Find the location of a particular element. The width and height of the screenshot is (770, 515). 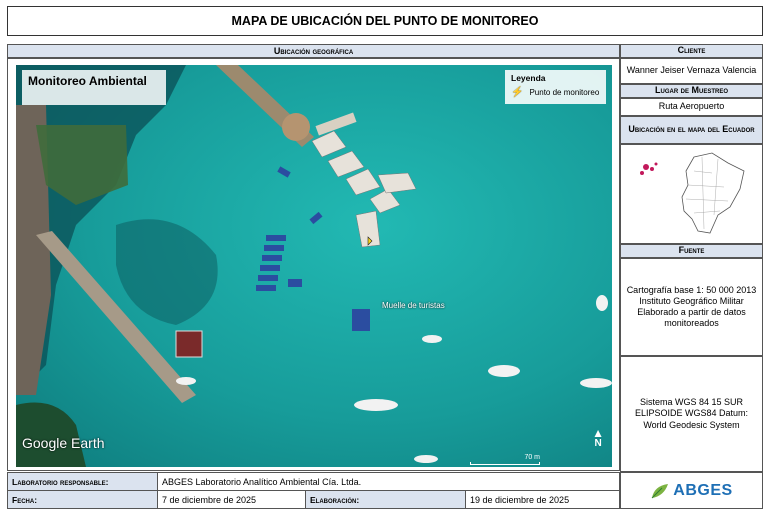

legend-item: ⚡ Punto de monitoreo is located at coordinates (555, 92).